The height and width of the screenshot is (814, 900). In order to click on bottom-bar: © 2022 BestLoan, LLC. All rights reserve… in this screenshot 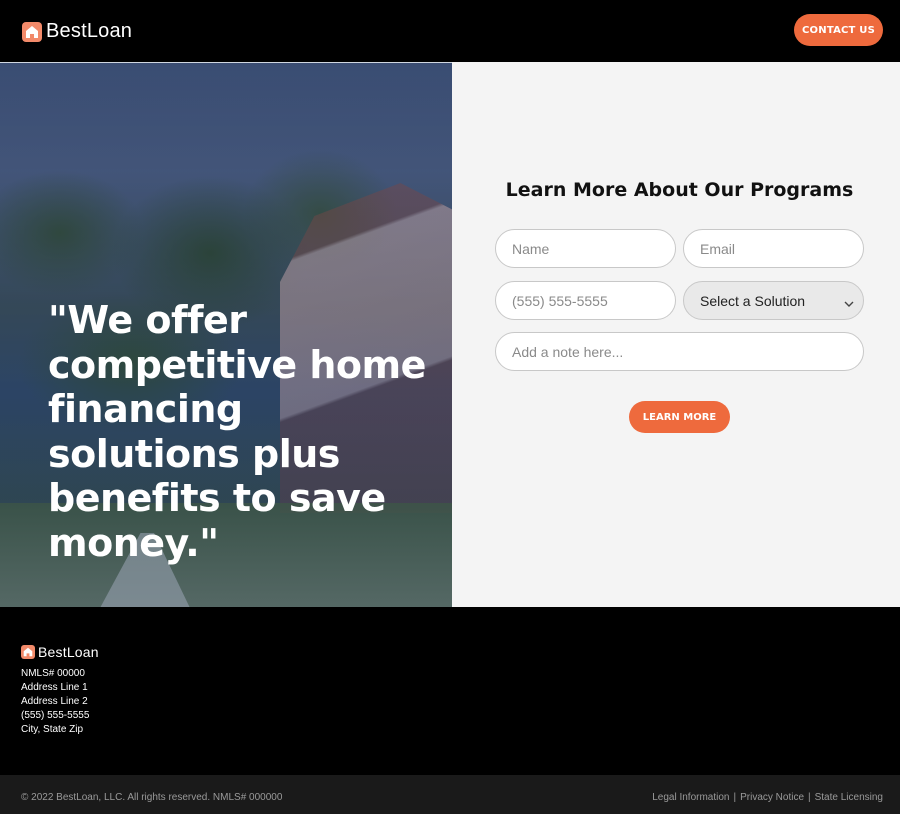, I will do `click(450, 794)`.